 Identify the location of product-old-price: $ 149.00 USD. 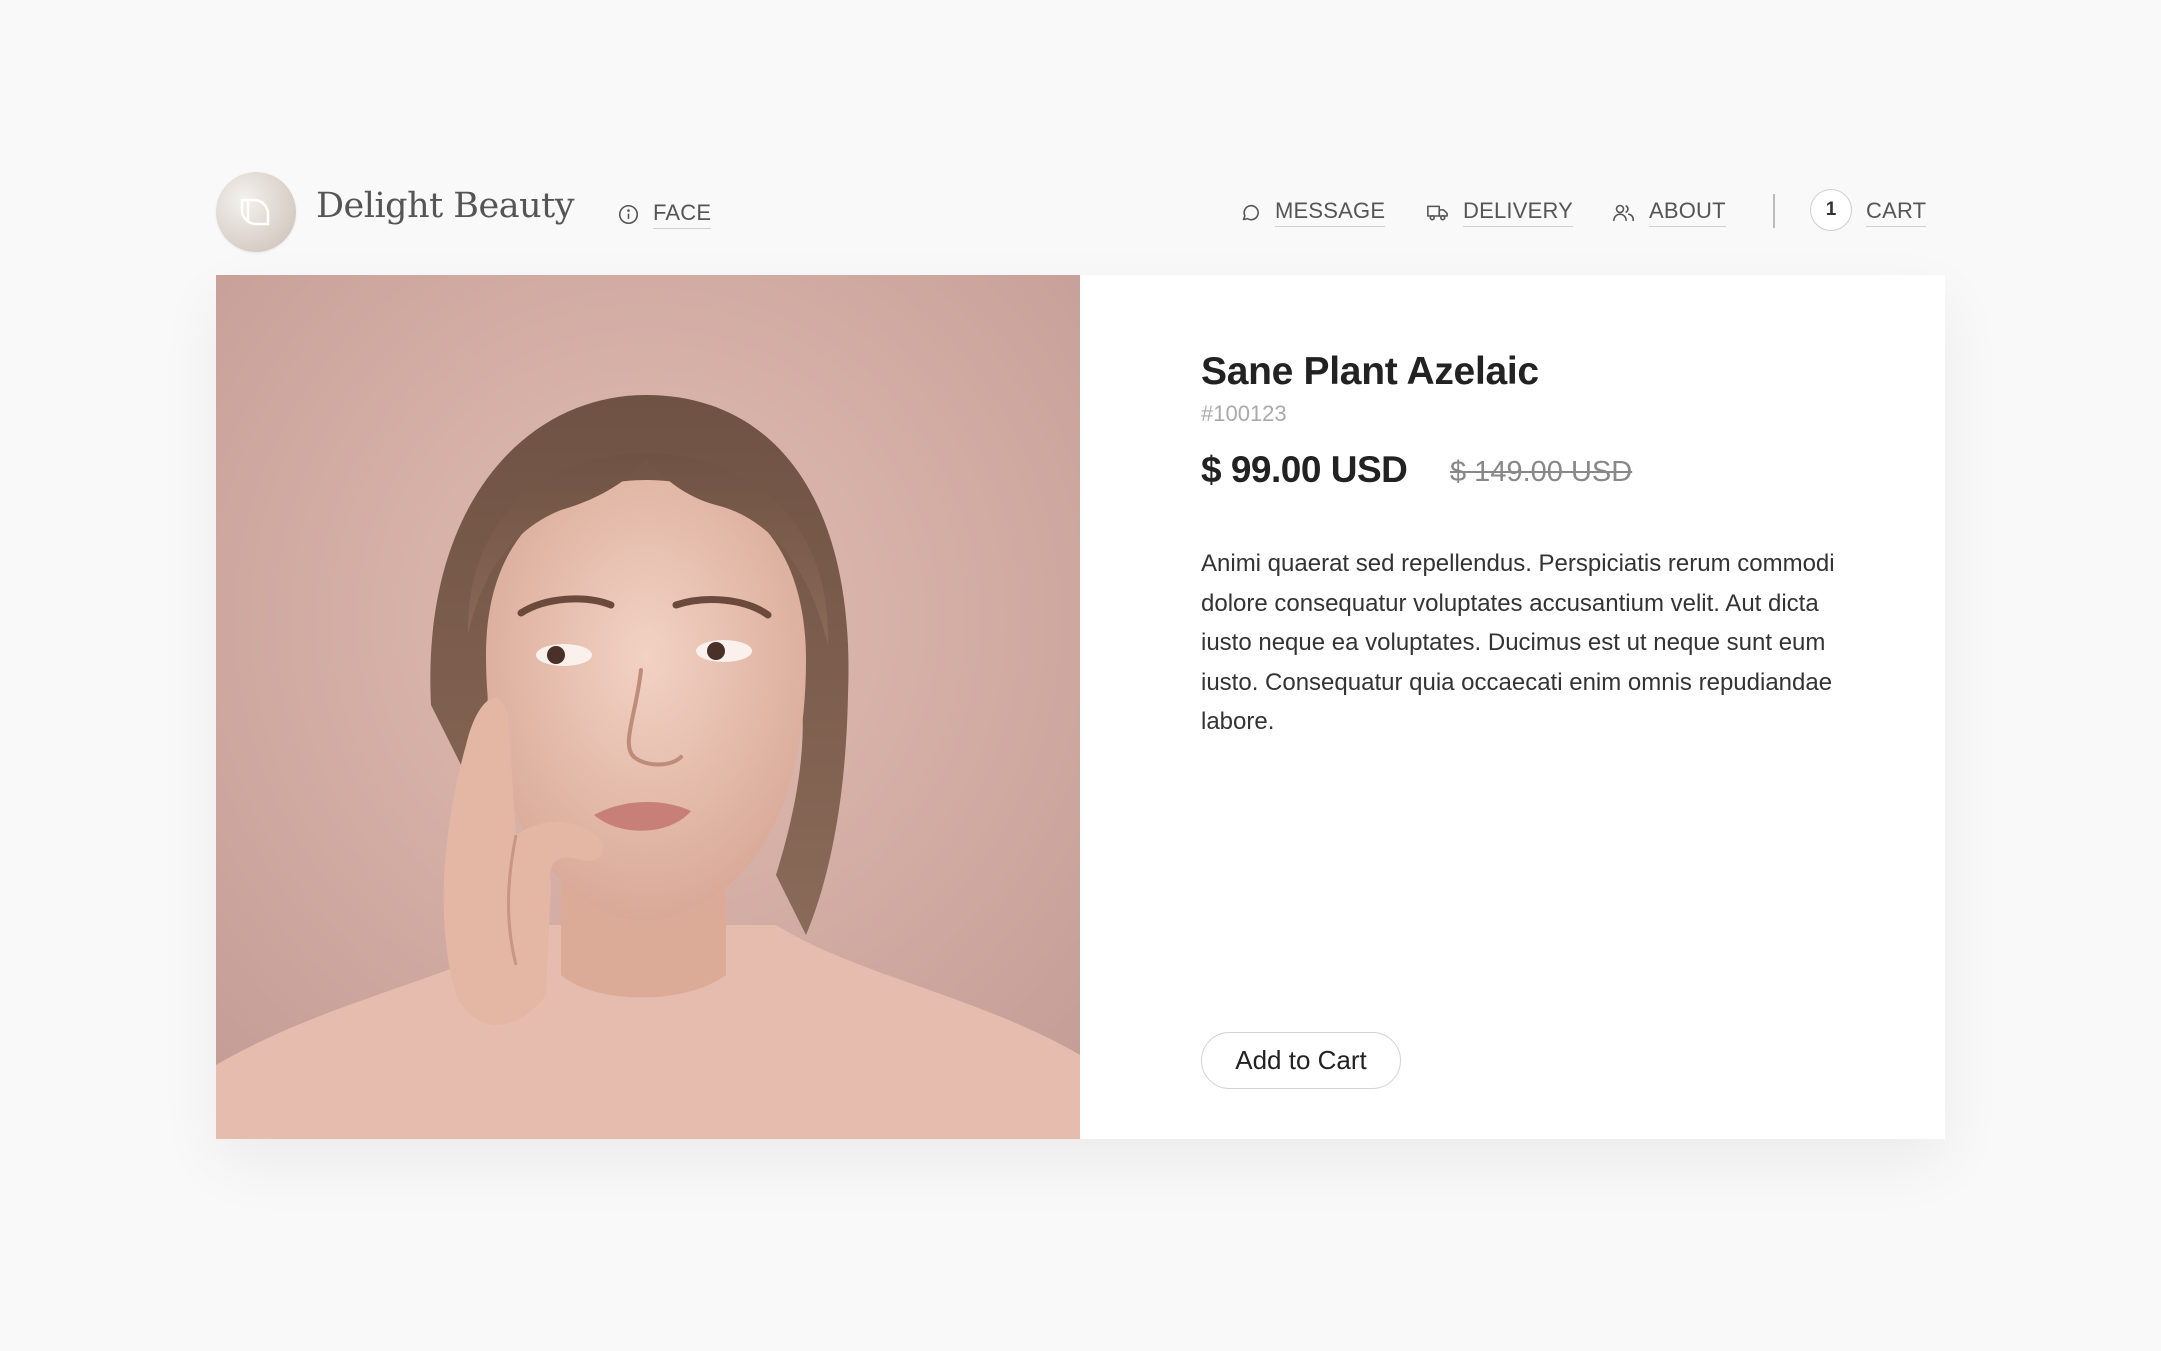
(1541, 472).